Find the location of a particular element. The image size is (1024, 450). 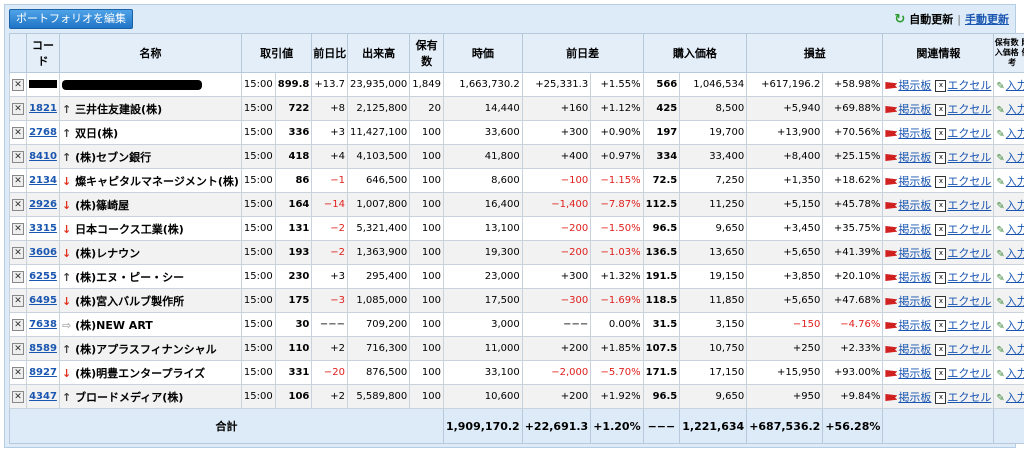

header-trade-price: 取引値 is located at coordinates (276, 53).